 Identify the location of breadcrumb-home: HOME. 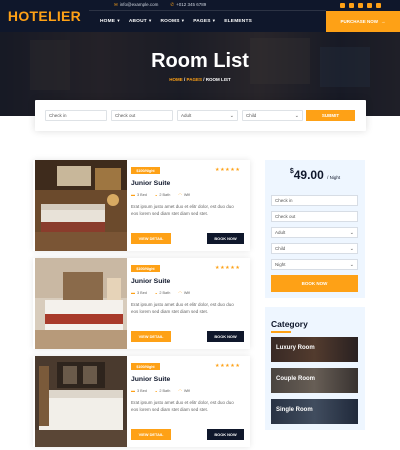
(176, 79).